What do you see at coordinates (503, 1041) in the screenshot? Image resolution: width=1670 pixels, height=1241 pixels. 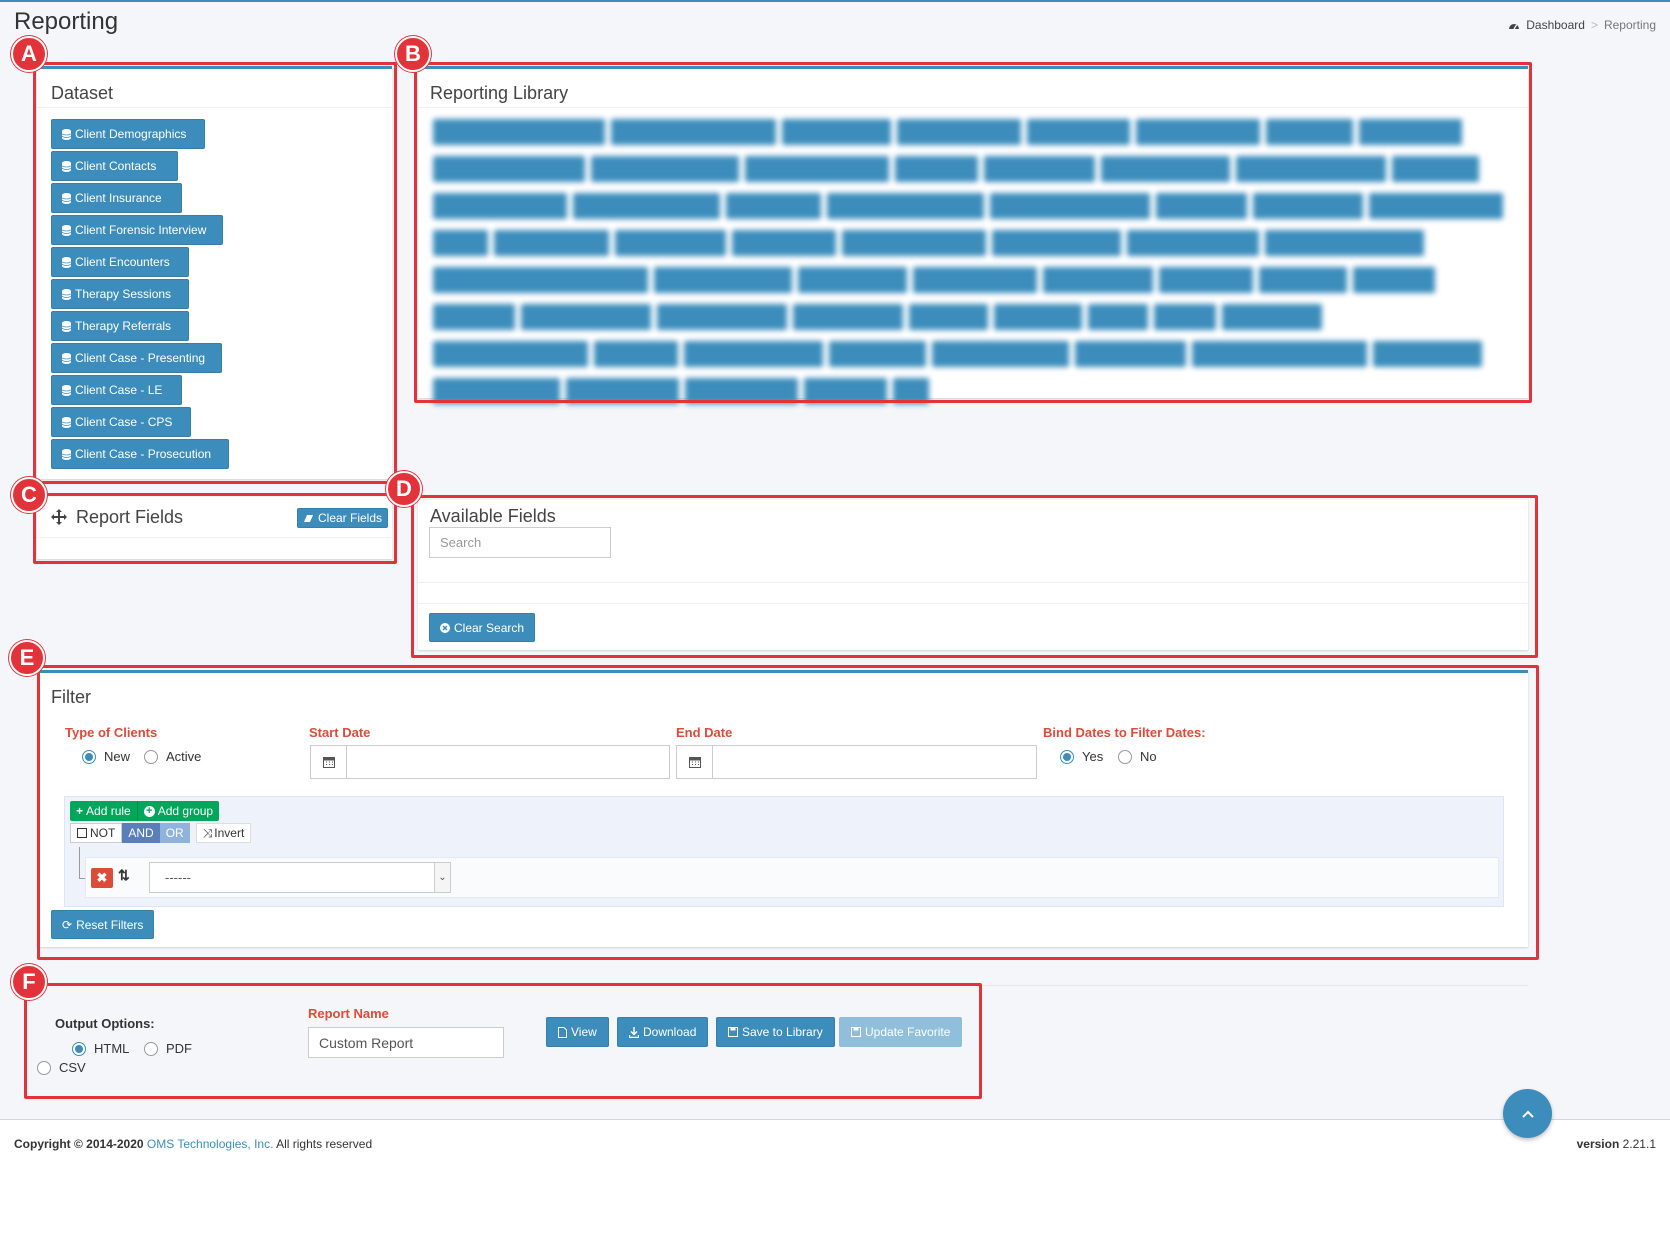 I see `highlight-f` at bounding box center [503, 1041].